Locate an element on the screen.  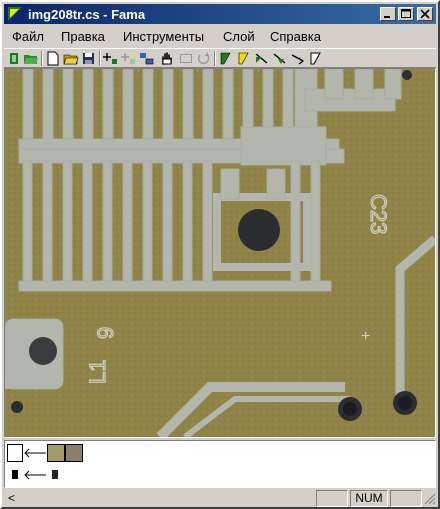
minimize-button is located at coordinates (388, 14).